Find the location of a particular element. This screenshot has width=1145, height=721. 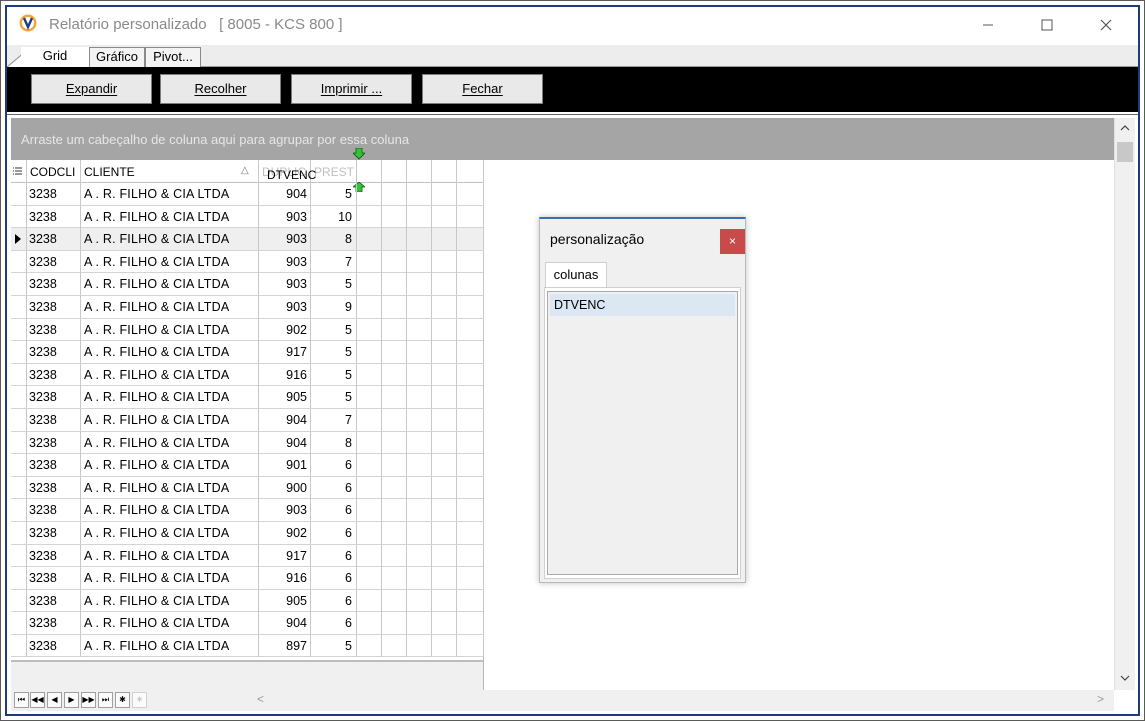

table-row: 3238 A . R. FILHO & CIA LTDA 916 6 is located at coordinates (247, 578).